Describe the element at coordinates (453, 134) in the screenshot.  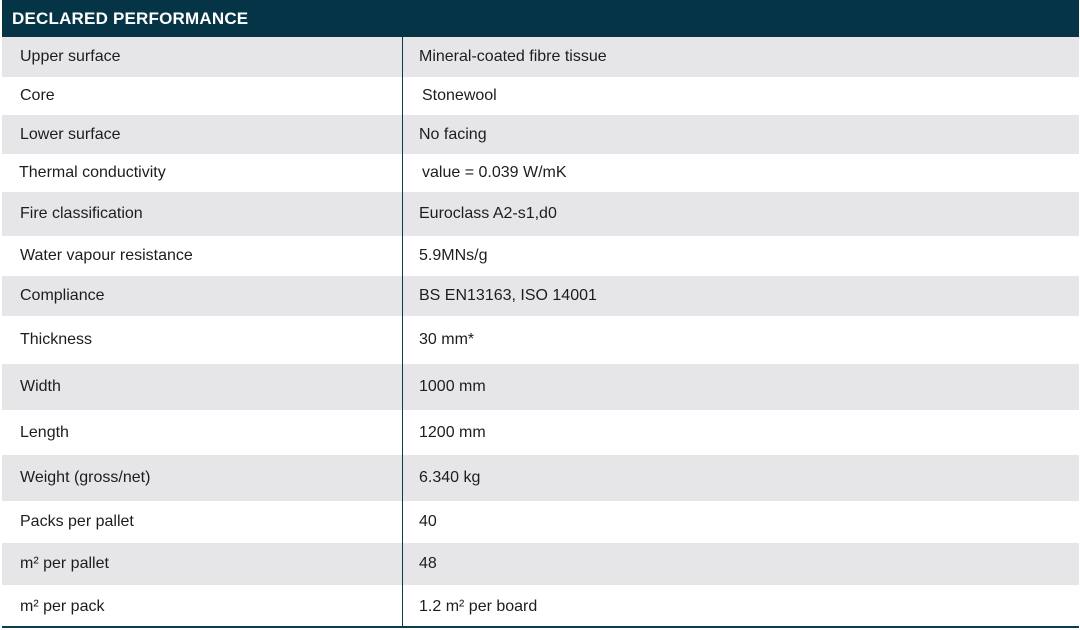
I see `row-value: No facing` at that location.